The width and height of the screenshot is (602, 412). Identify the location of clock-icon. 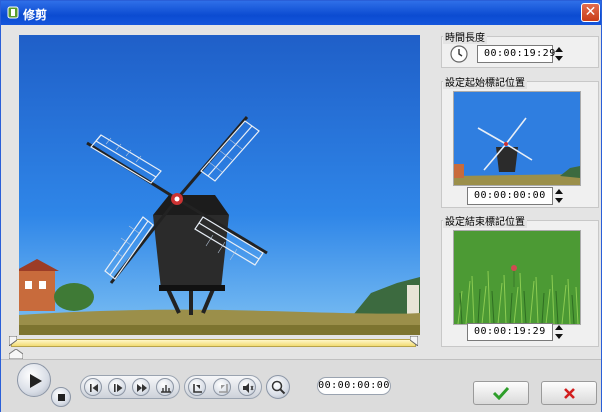
(459, 54).